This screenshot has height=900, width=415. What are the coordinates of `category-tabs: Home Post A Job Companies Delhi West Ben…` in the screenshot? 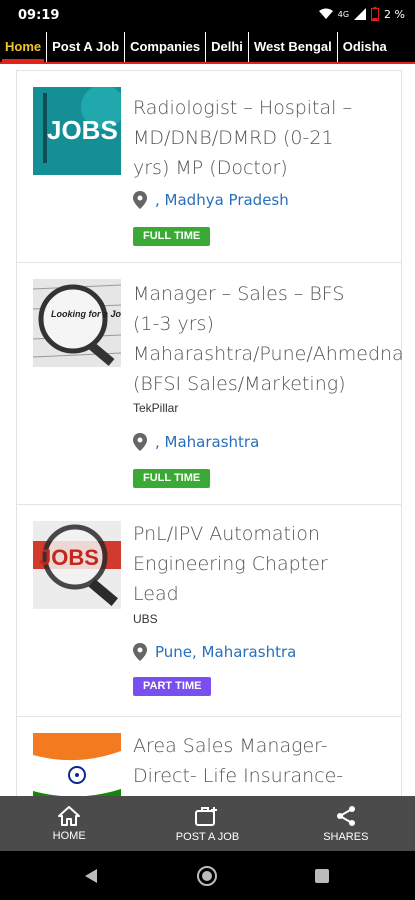 It's located at (207, 47).